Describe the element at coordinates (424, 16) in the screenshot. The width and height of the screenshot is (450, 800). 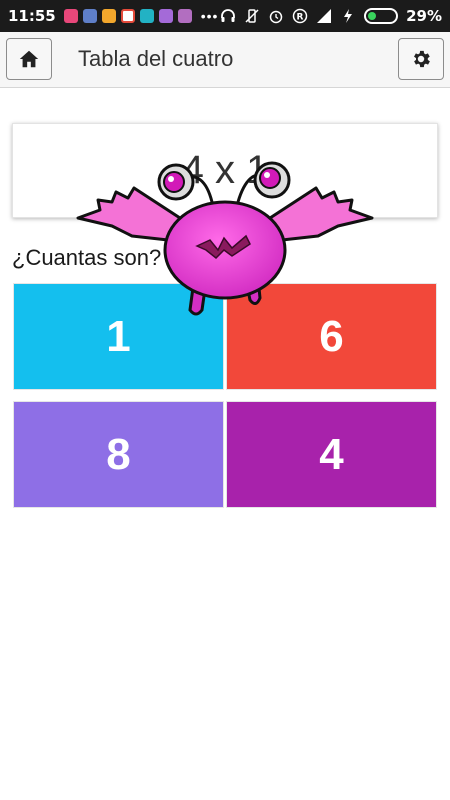
I see `battery-percent: 29%` at that location.